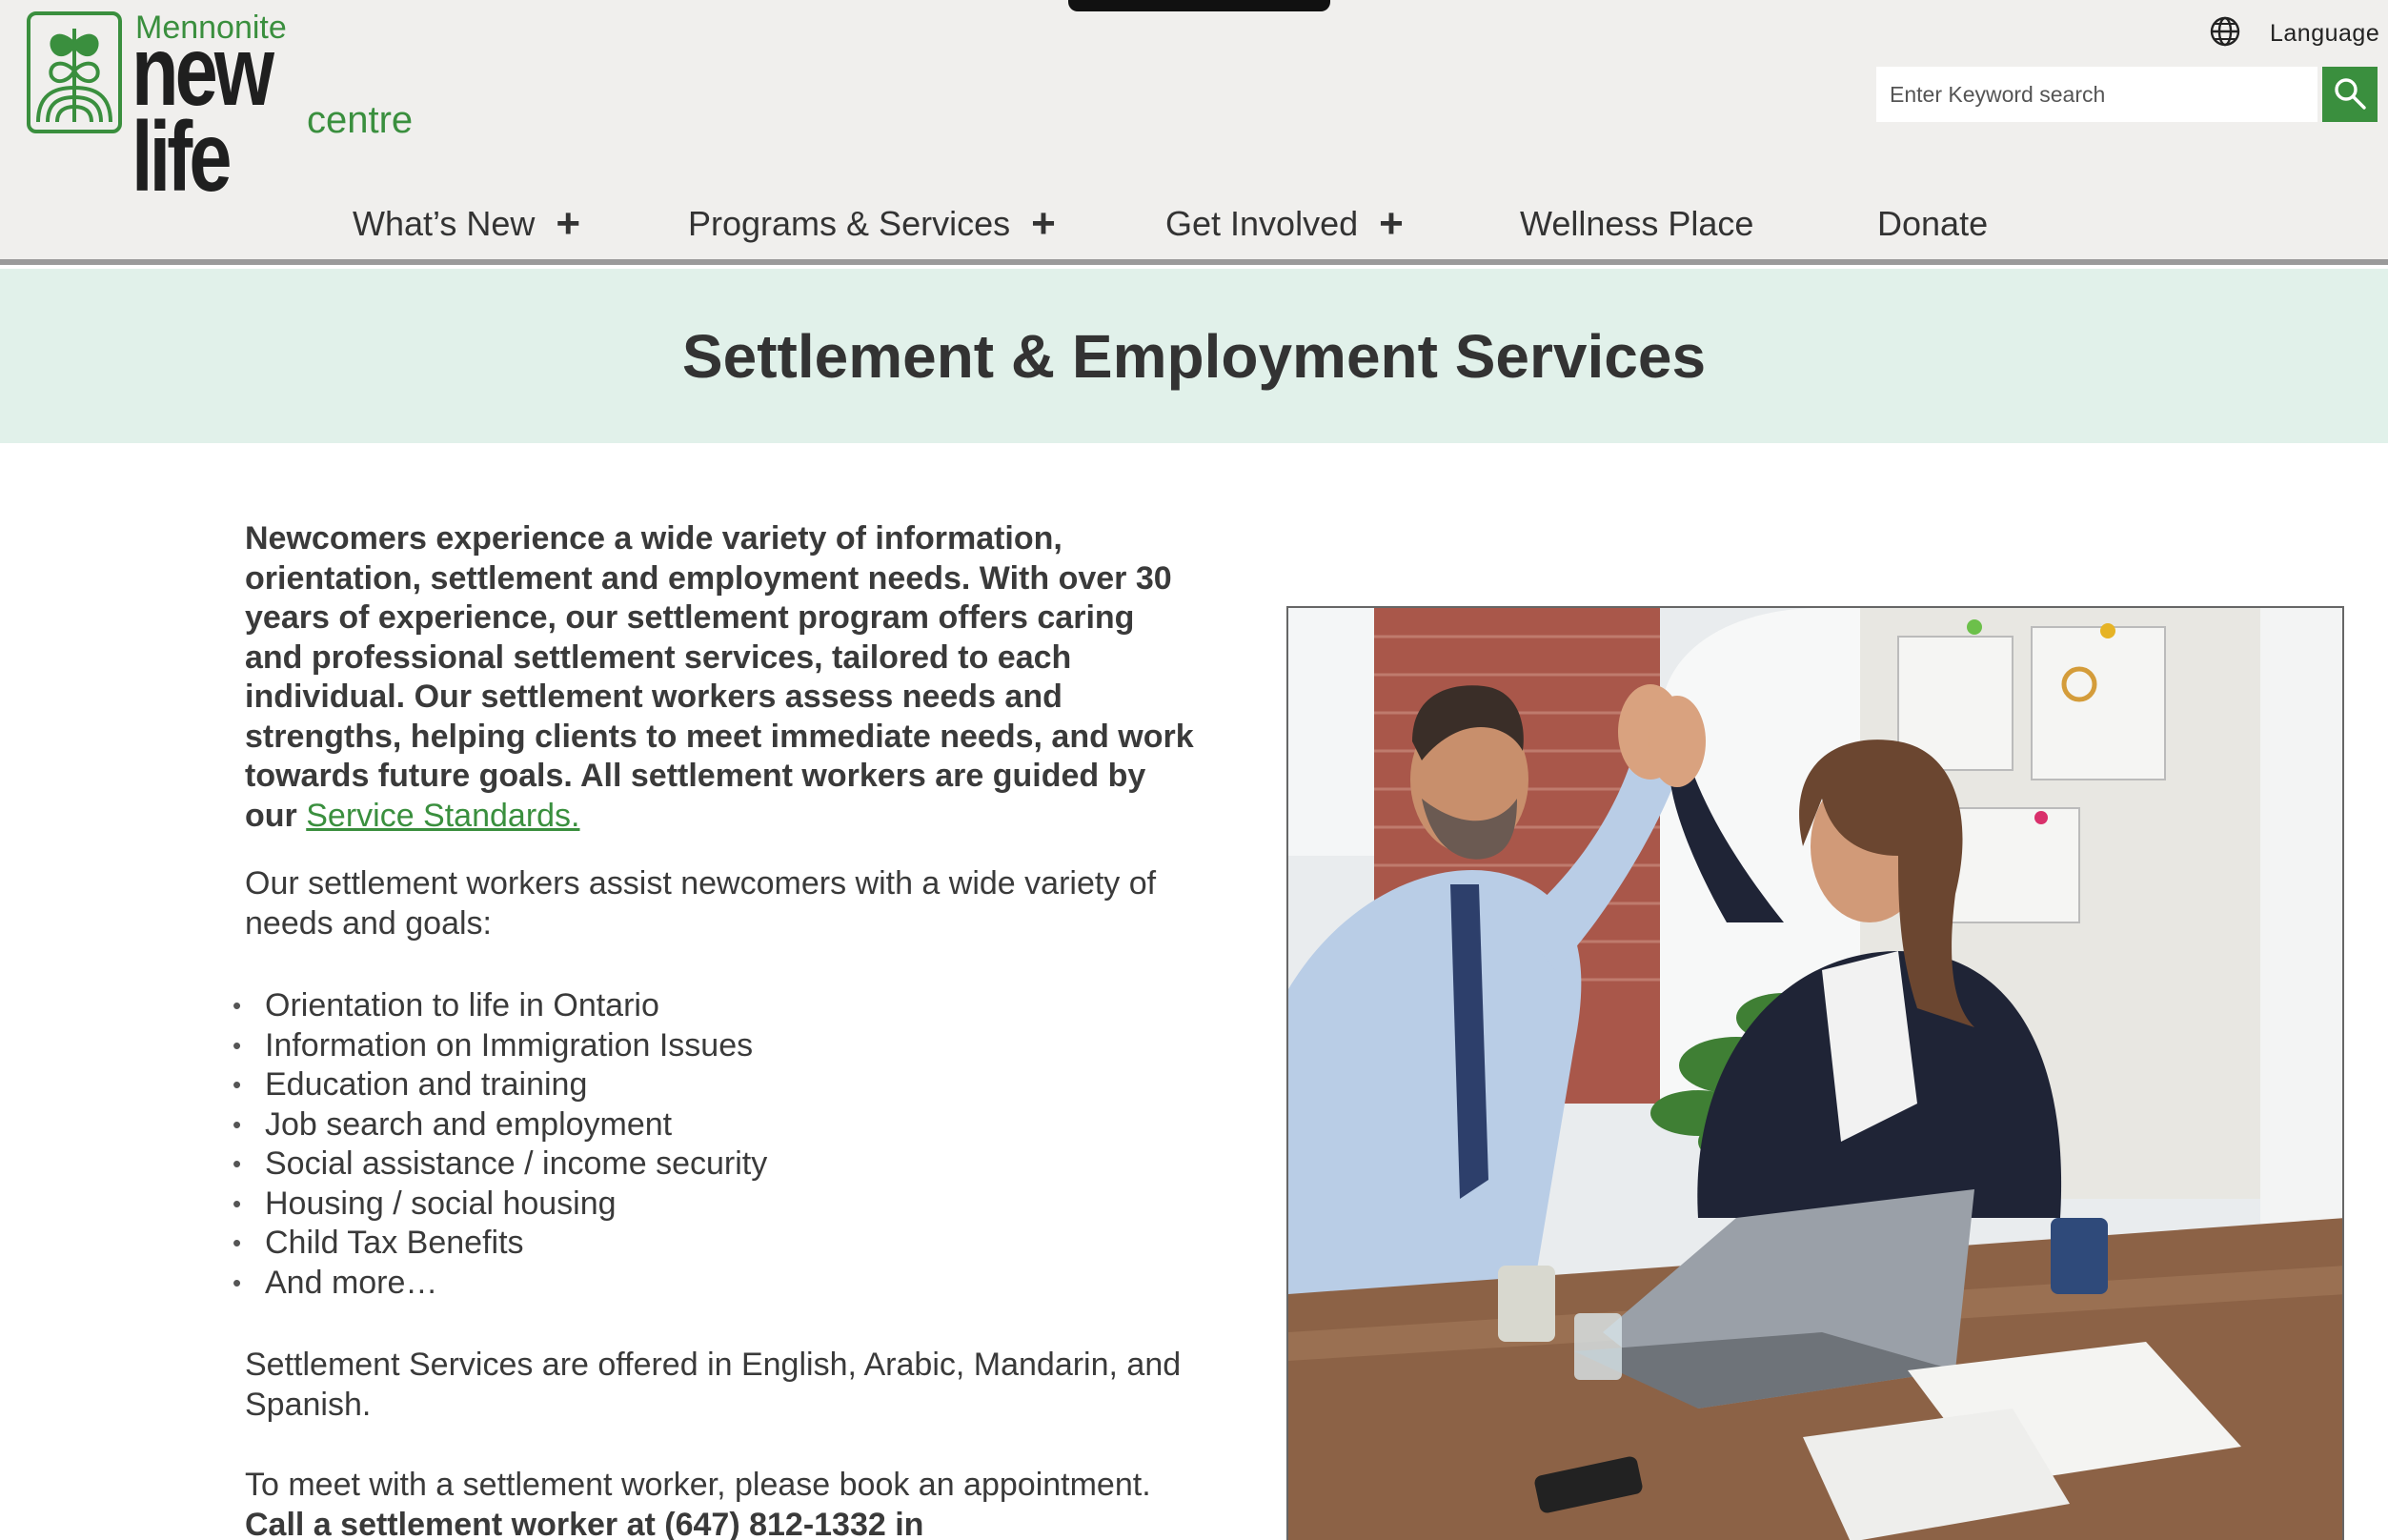 This screenshot has height=1540, width=2388. I want to click on list-item: Information on Immigration Issues, so click(716, 1046).